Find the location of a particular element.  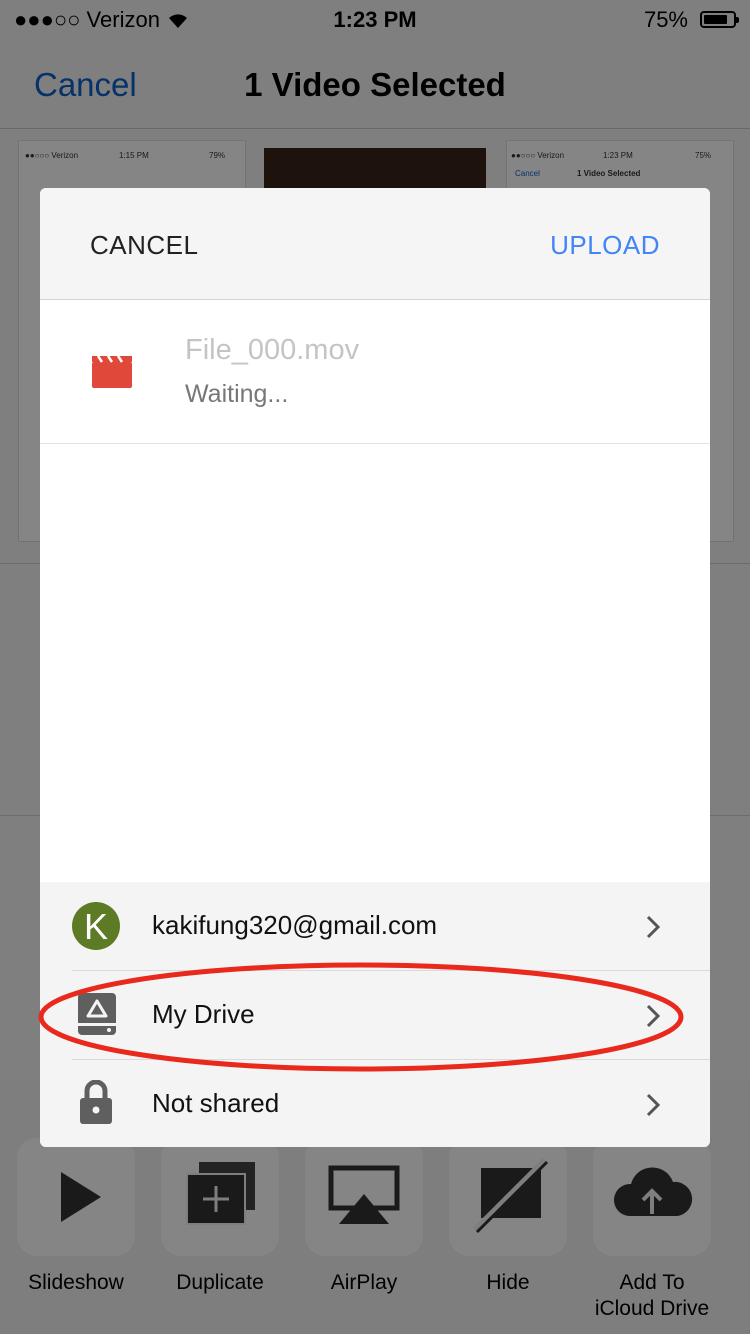

dialog-header: CANCEL UPLOAD is located at coordinates (375, 244).